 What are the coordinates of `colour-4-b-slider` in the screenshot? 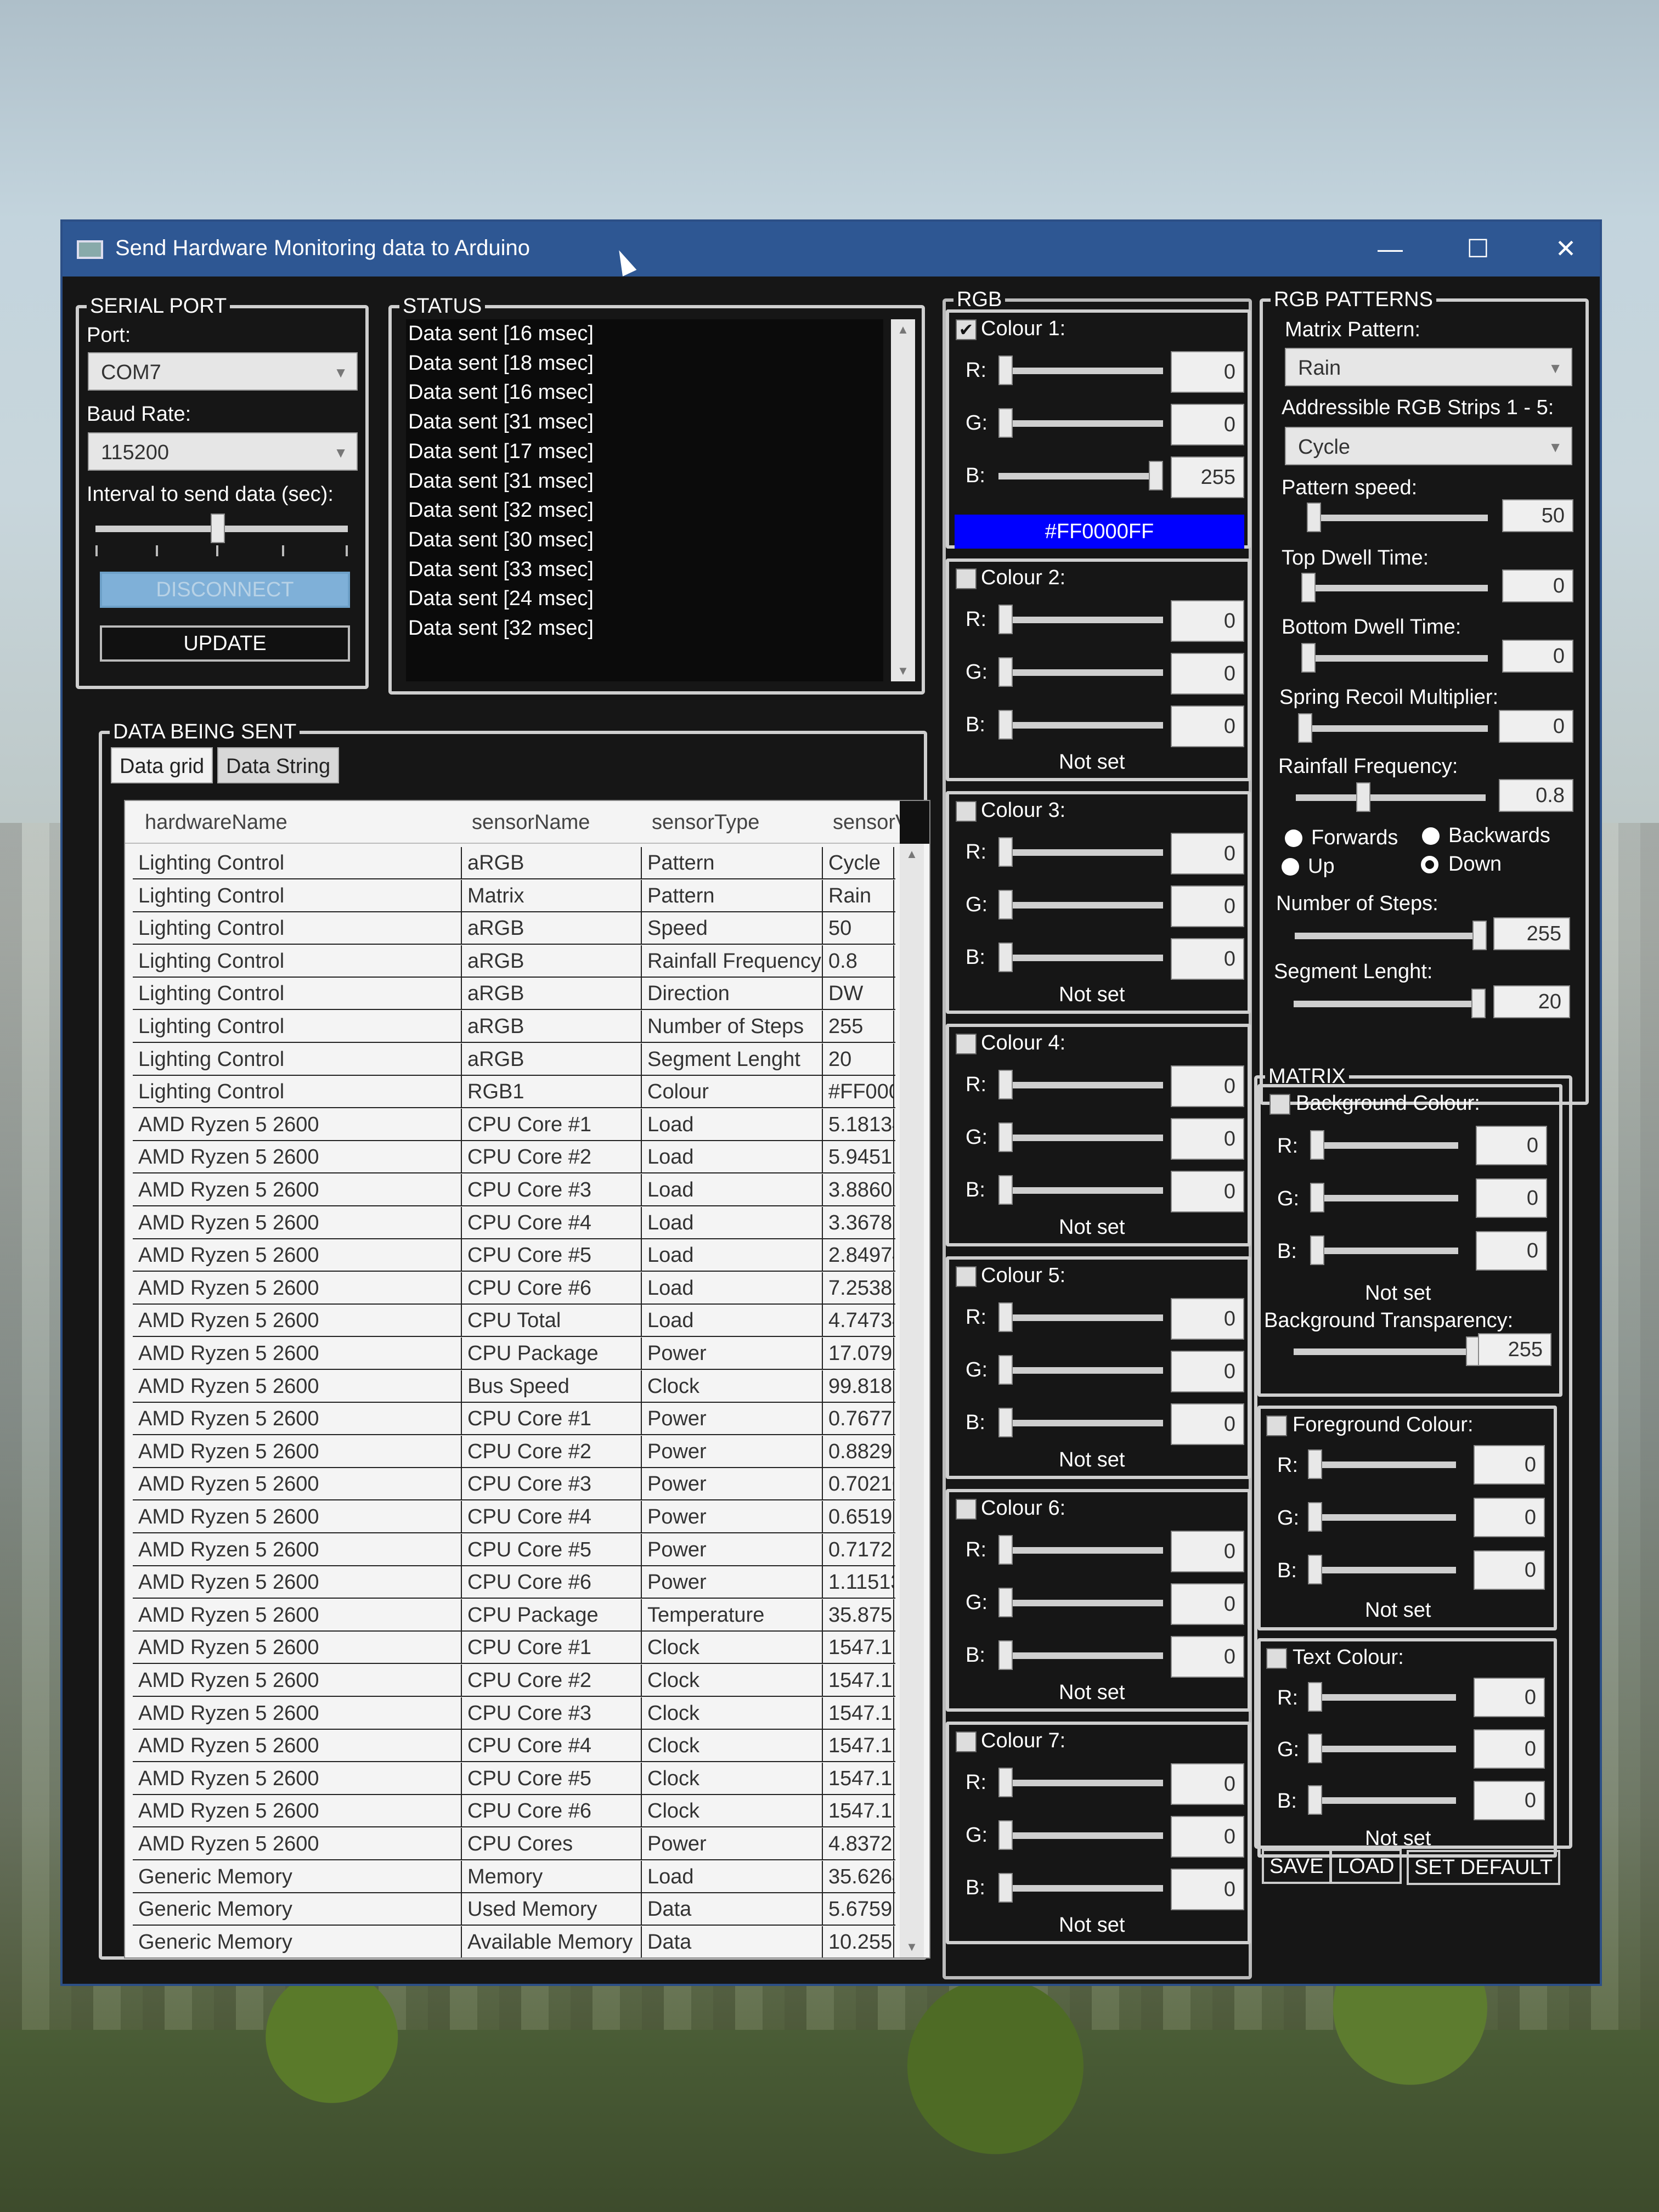 It's located at (1080, 1190).